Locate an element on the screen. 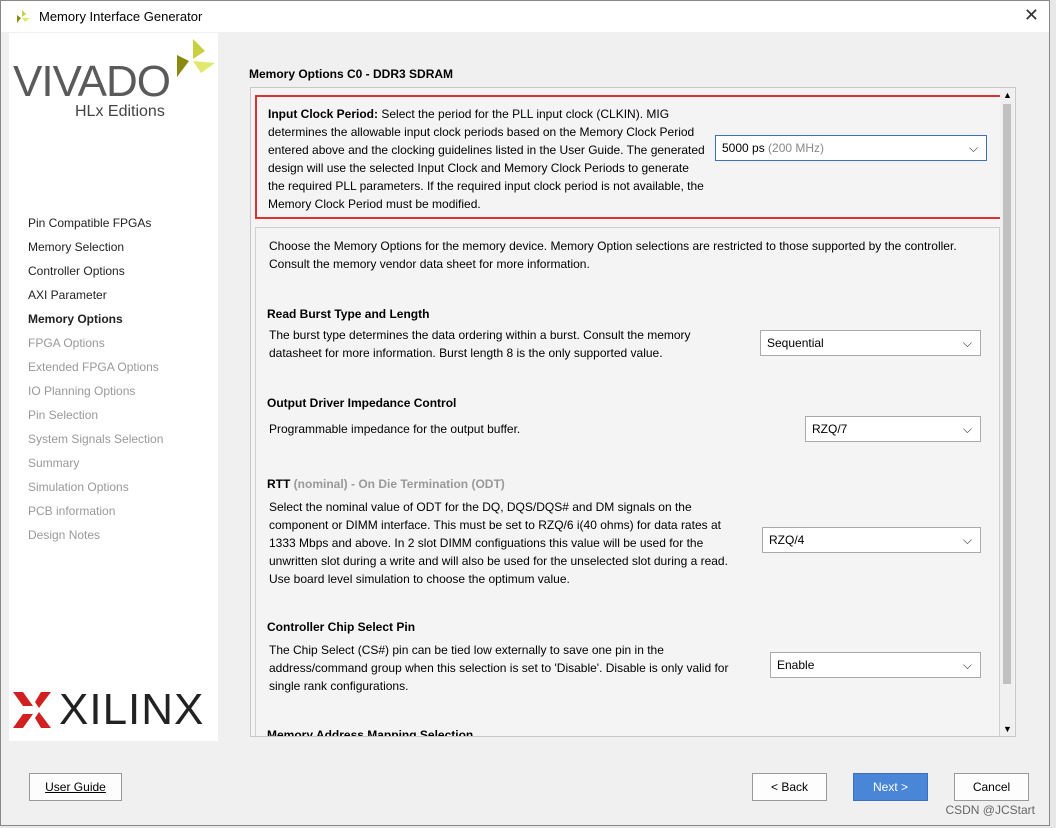 This screenshot has width=1056, height=828. step-item: Pin Selection is located at coordinates (63, 415).